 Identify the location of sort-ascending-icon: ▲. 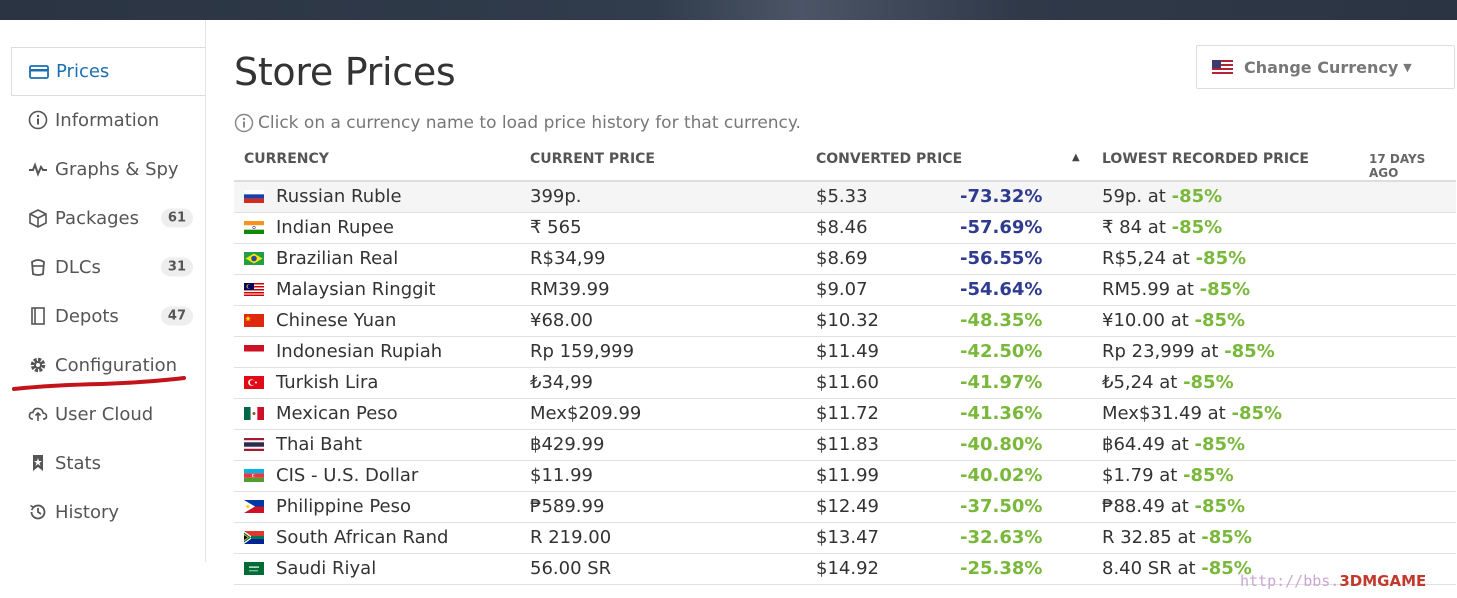
(1076, 157).